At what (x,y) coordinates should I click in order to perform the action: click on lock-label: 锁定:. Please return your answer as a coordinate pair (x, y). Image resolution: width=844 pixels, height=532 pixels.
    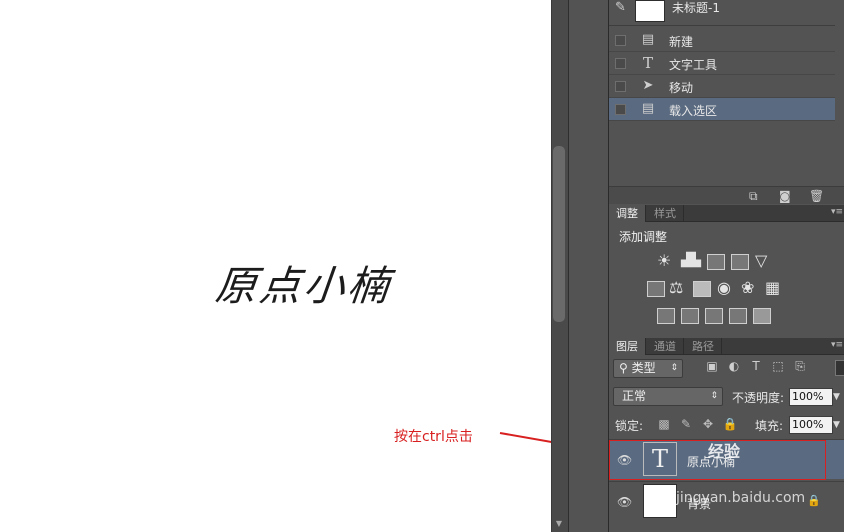
    Looking at the image, I should click on (629, 426).